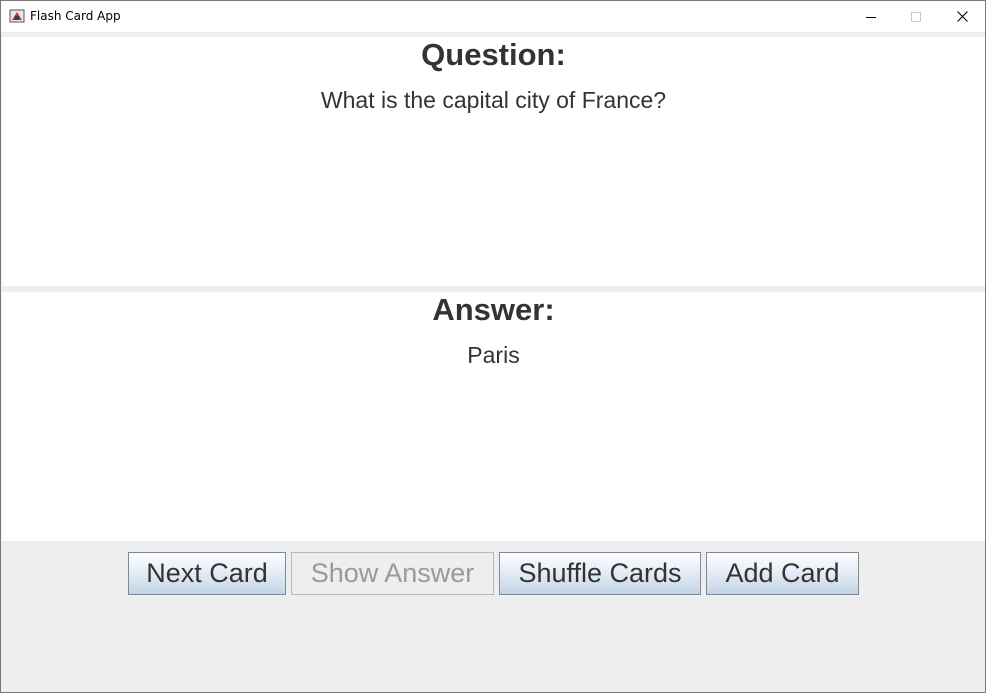 The height and width of the screenshot is (693, 986). I want to click on add-card-button: Add Card, so click(782, 573).